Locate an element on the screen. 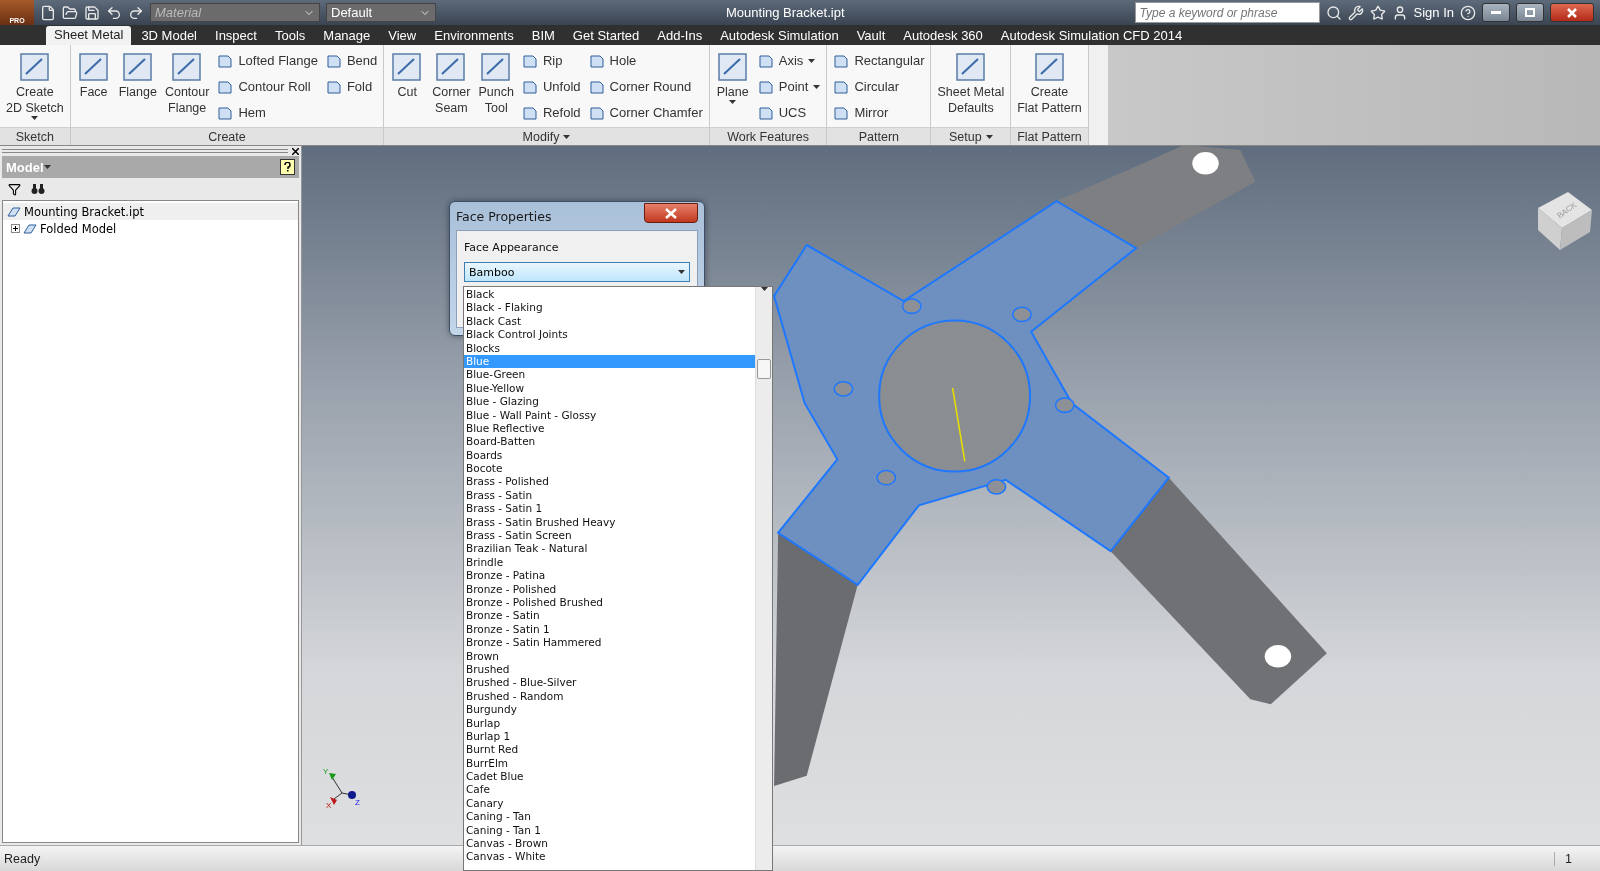 The width and height of the screenshot is (1600, 871). panel-label: Modify is located at coordinates (546, 136).